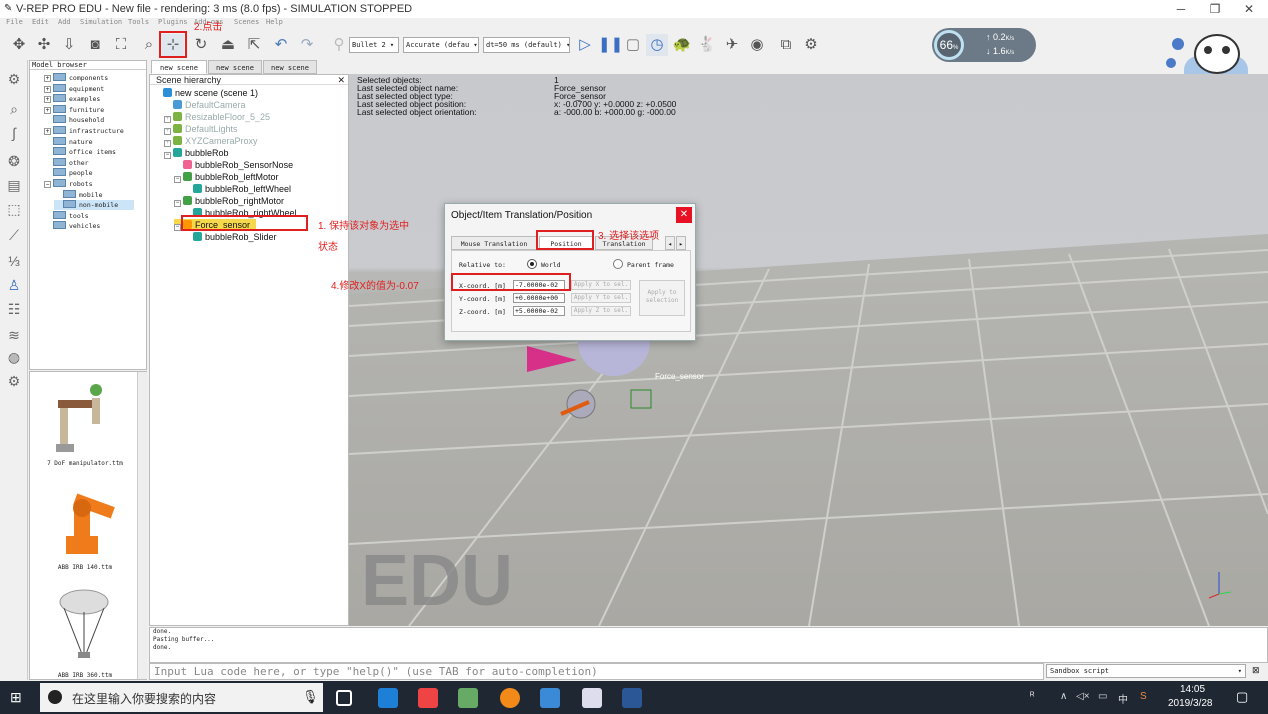  What do you see at coordinates (374, 45) in the screenshot?
I see `physics-engine-select: Bullet 2 ▾` at bounding box center [374, 45].